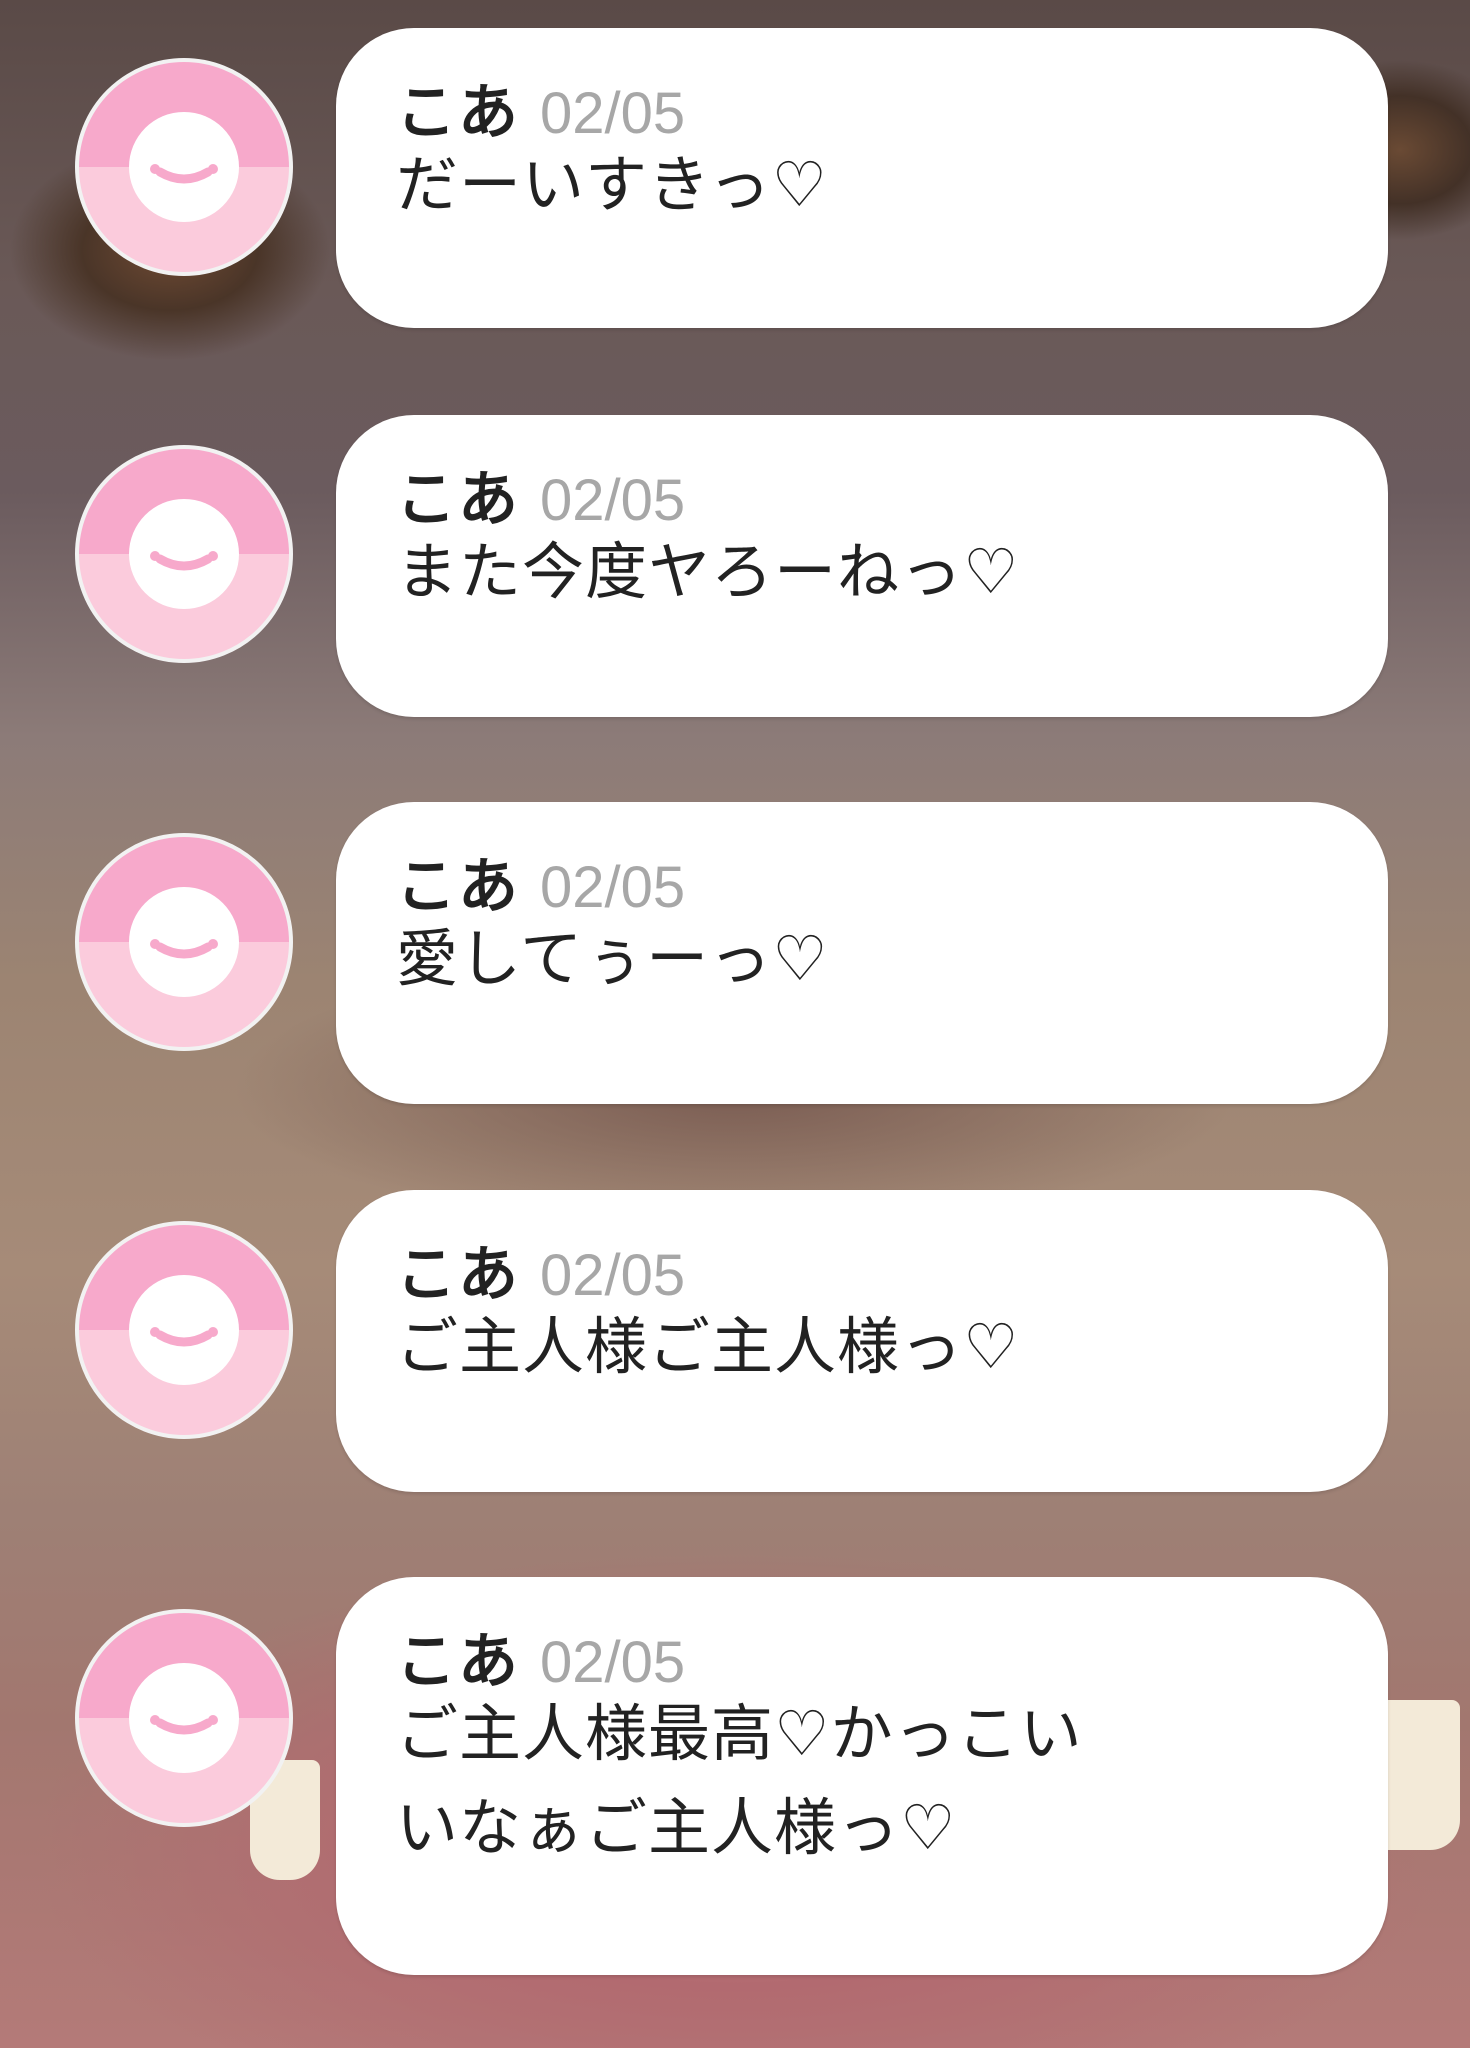  What do you see at coordinates (862, 178) in the screenshot?
I see `message-bubble: こあ 02/05 だーいすきっ♡` at bounding box center [862, 178].